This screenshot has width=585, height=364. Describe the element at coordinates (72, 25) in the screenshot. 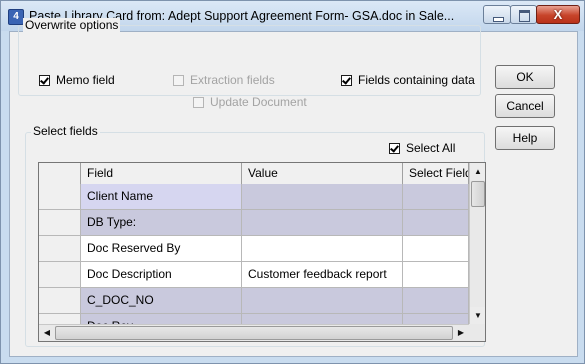

I see `overwrite-options-title: Overwrite options` at that location.